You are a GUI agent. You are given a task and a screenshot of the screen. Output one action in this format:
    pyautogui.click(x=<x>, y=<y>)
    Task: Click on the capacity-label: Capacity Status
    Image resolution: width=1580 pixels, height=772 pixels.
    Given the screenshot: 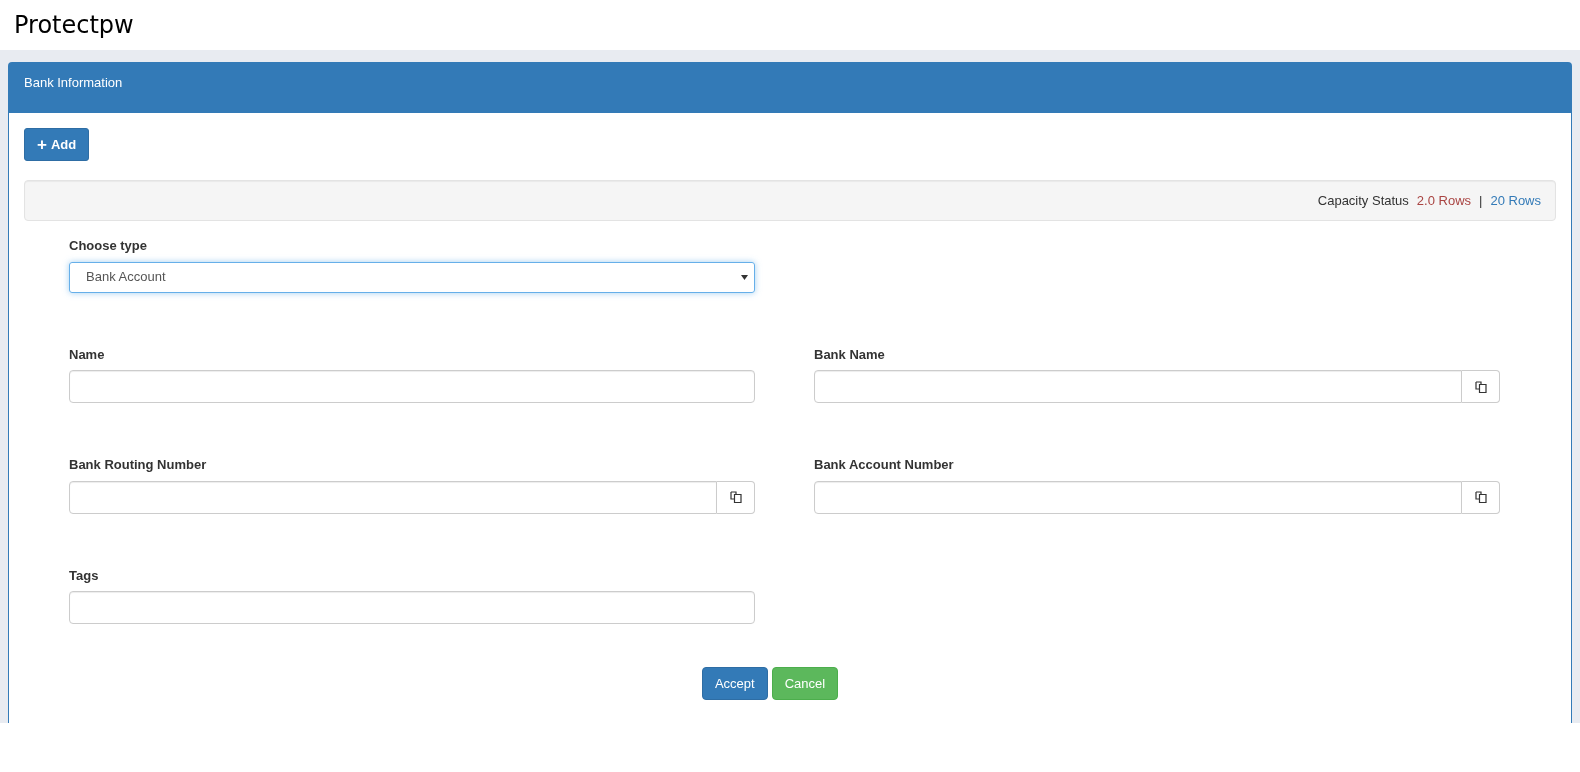 What is the action you would take?
    pyautogui.click(x=1363, y=200)
    